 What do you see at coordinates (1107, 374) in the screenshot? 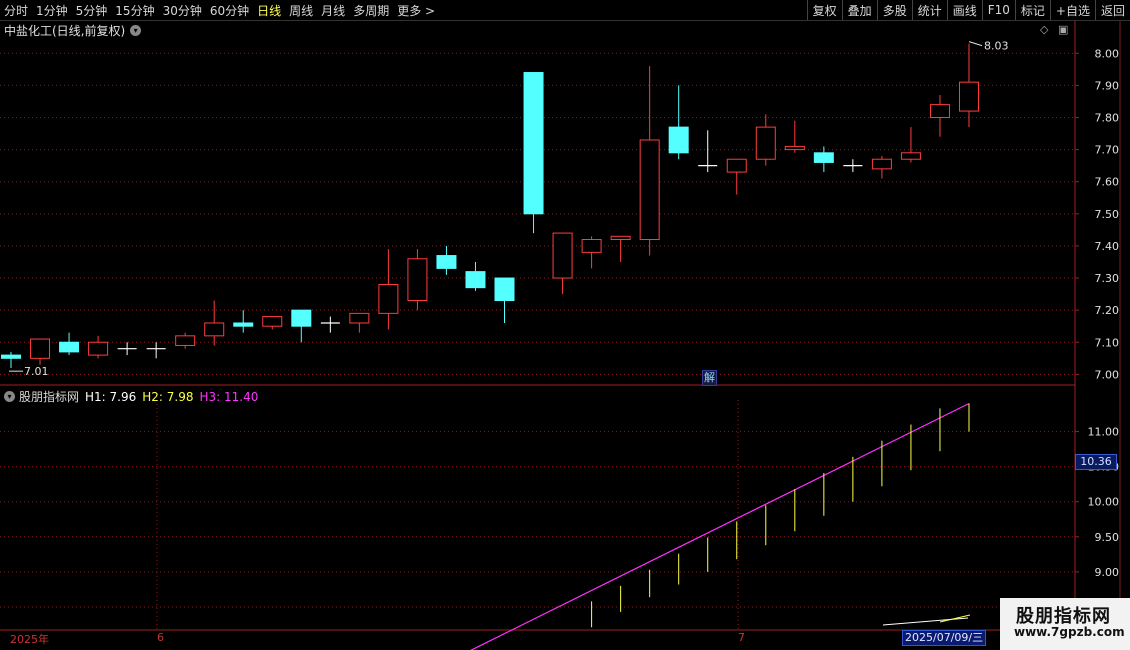
I see `y-tick-label-10: 7.00` at bounding box center [1107, 374].